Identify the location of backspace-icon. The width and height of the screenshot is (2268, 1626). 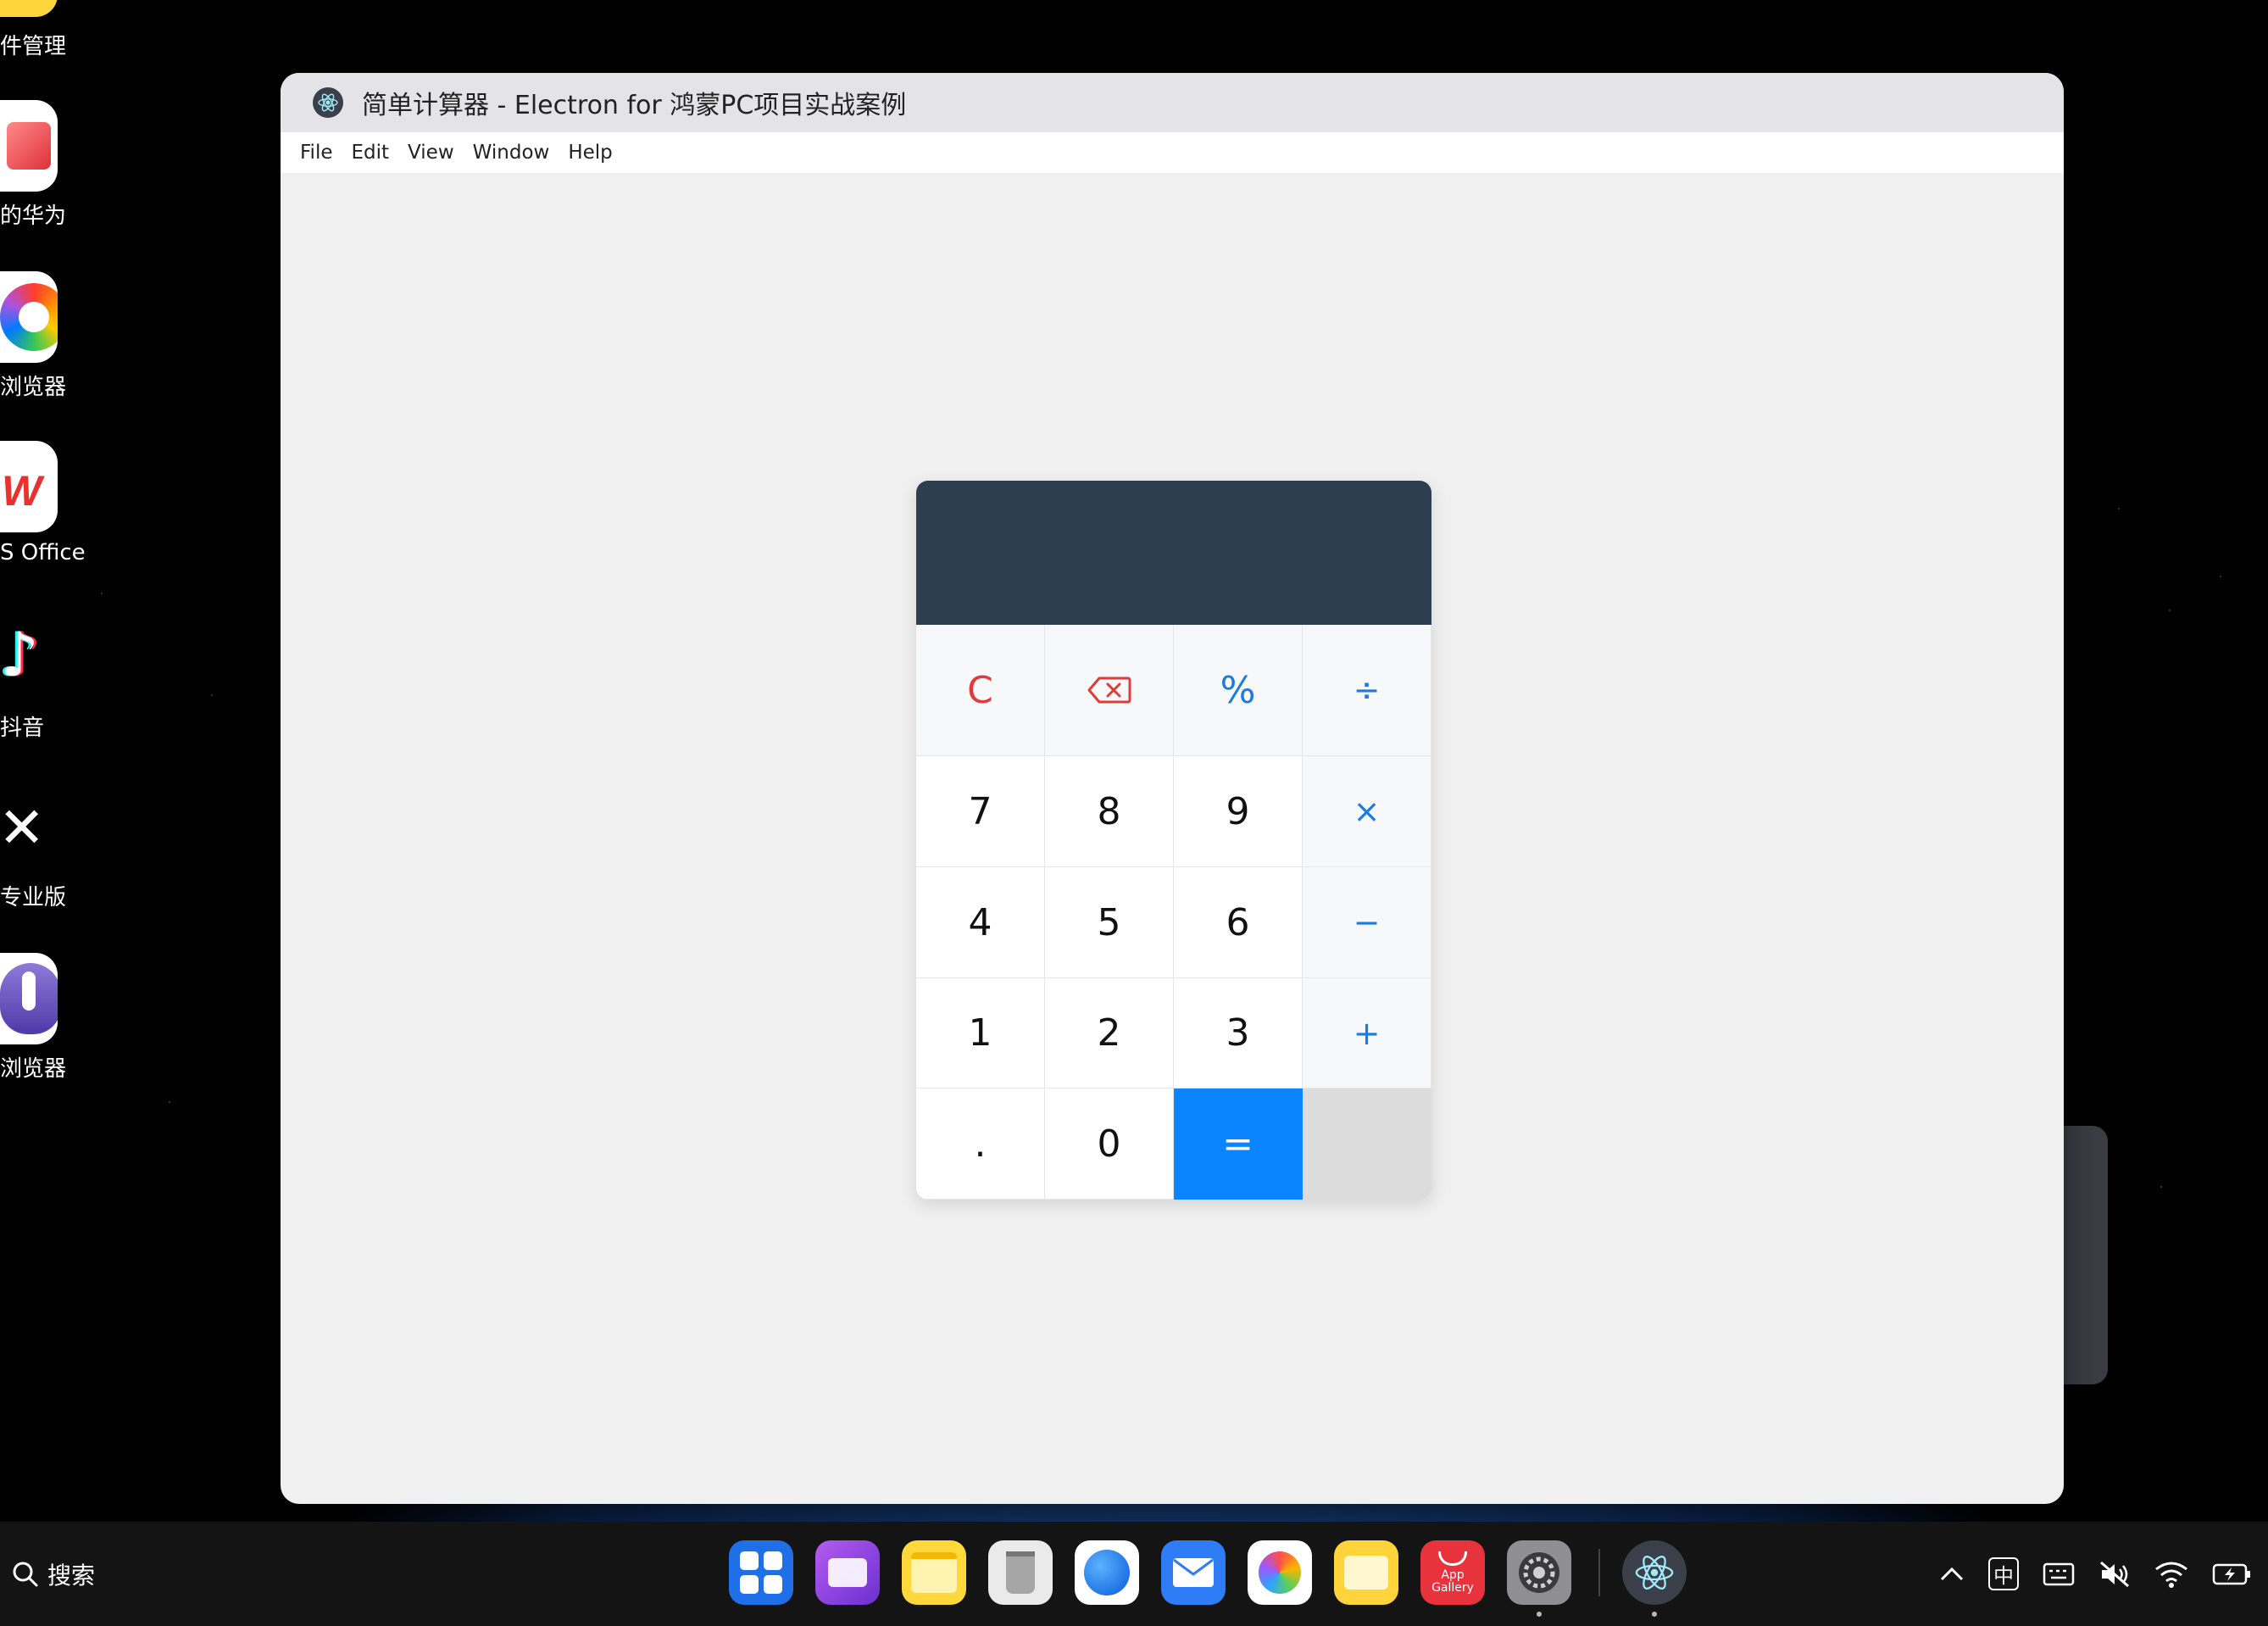
(1109, 690).